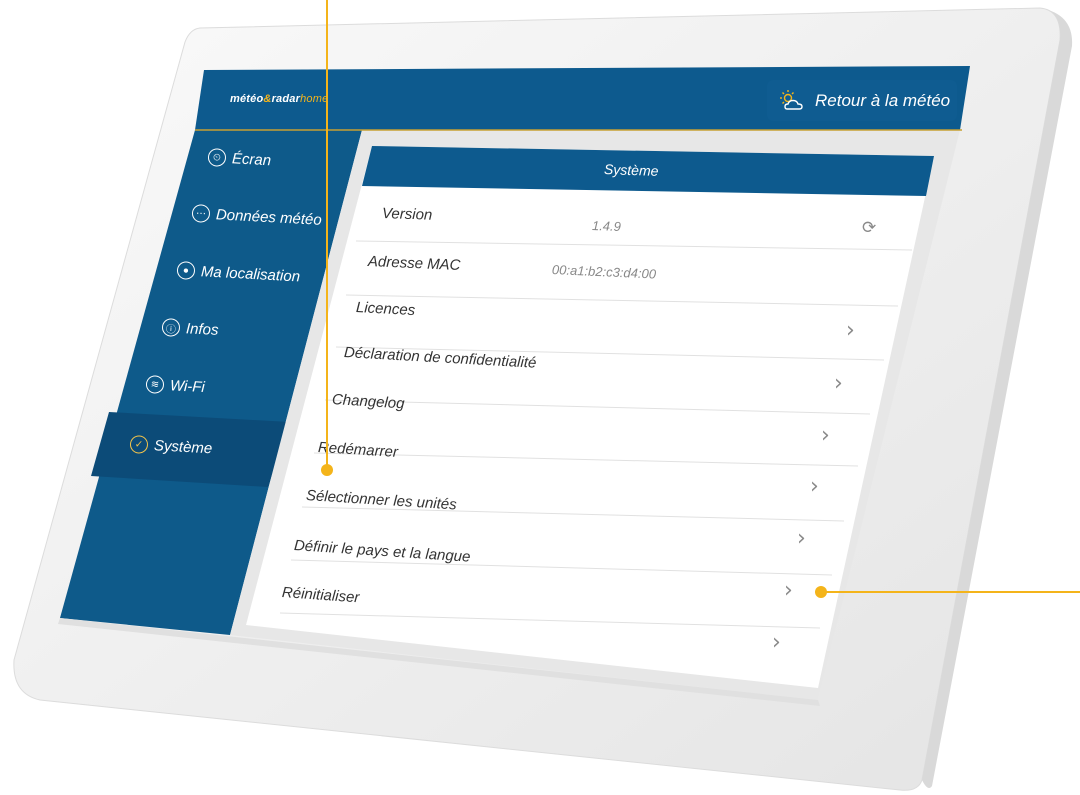  What do you see at coordinates (367, 401) in the screenshot?
I see `row-changelog: Changelog` at bounding box center [367, 401].